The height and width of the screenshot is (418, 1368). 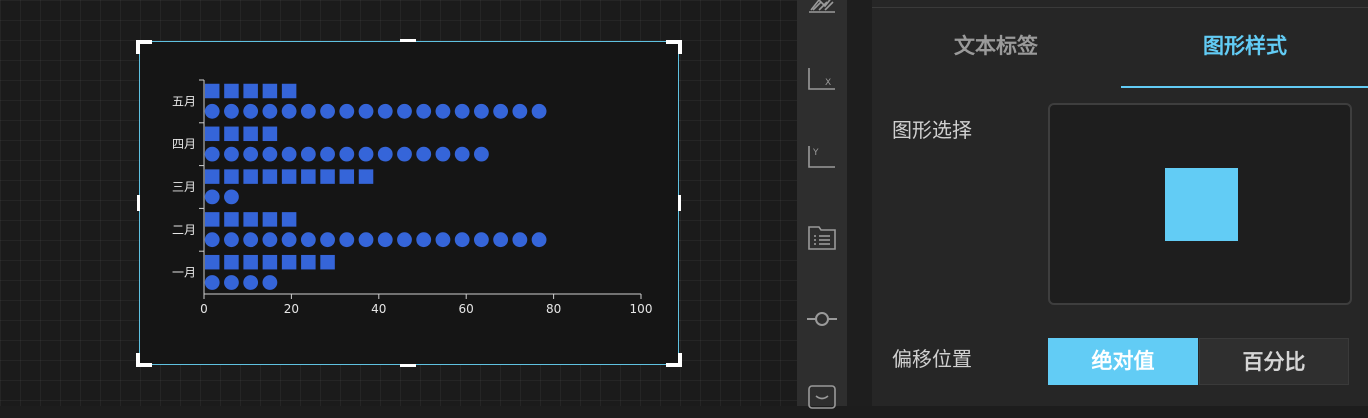 What do you see at coordinates (553, 309) in the screenshot?
I see `x-tick-label: 80` at bounding box center [553, 309].